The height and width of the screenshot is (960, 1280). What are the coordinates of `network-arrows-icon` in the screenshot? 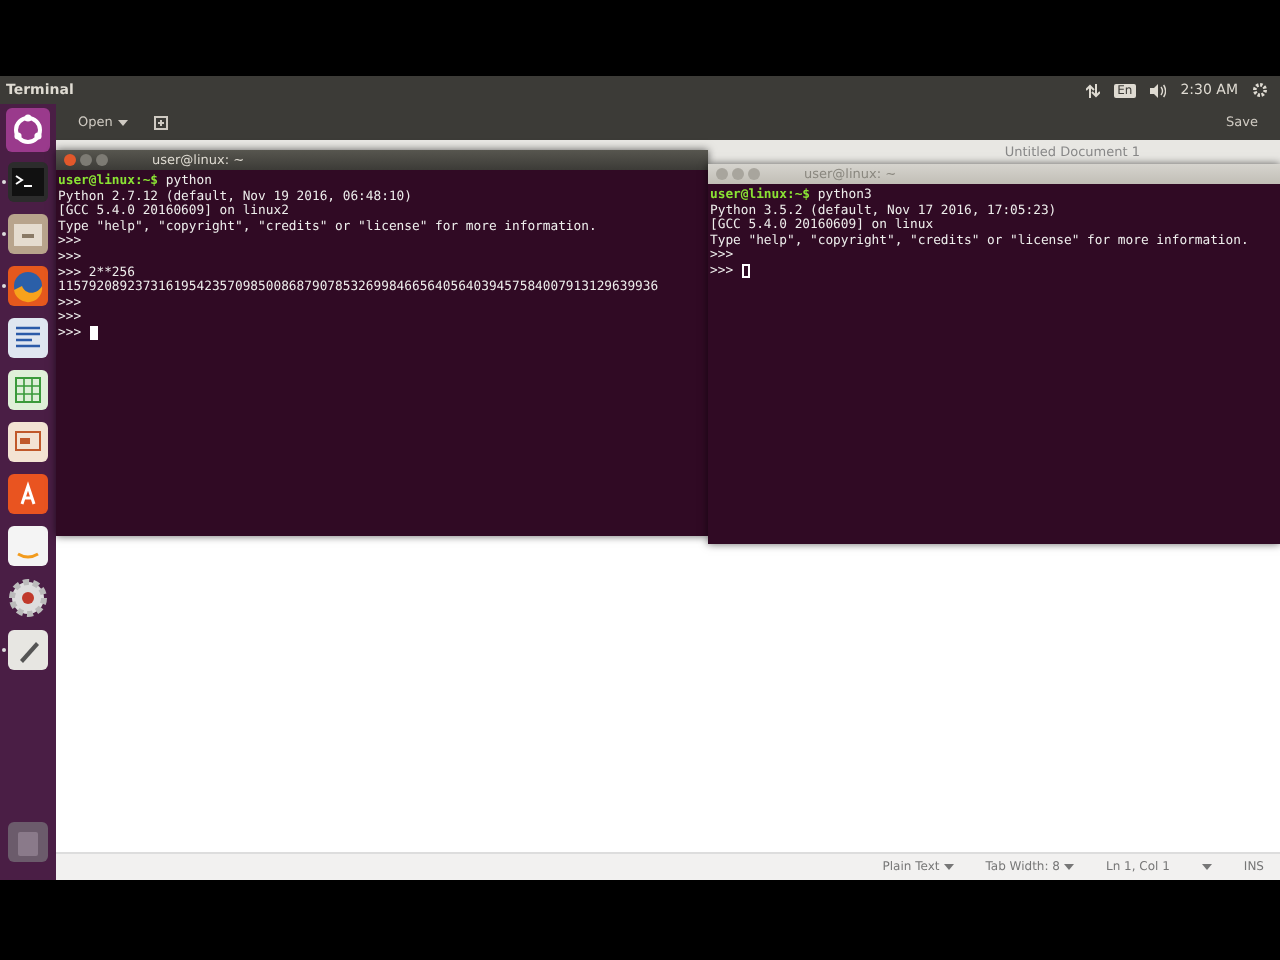 It's located at (1092, 90).